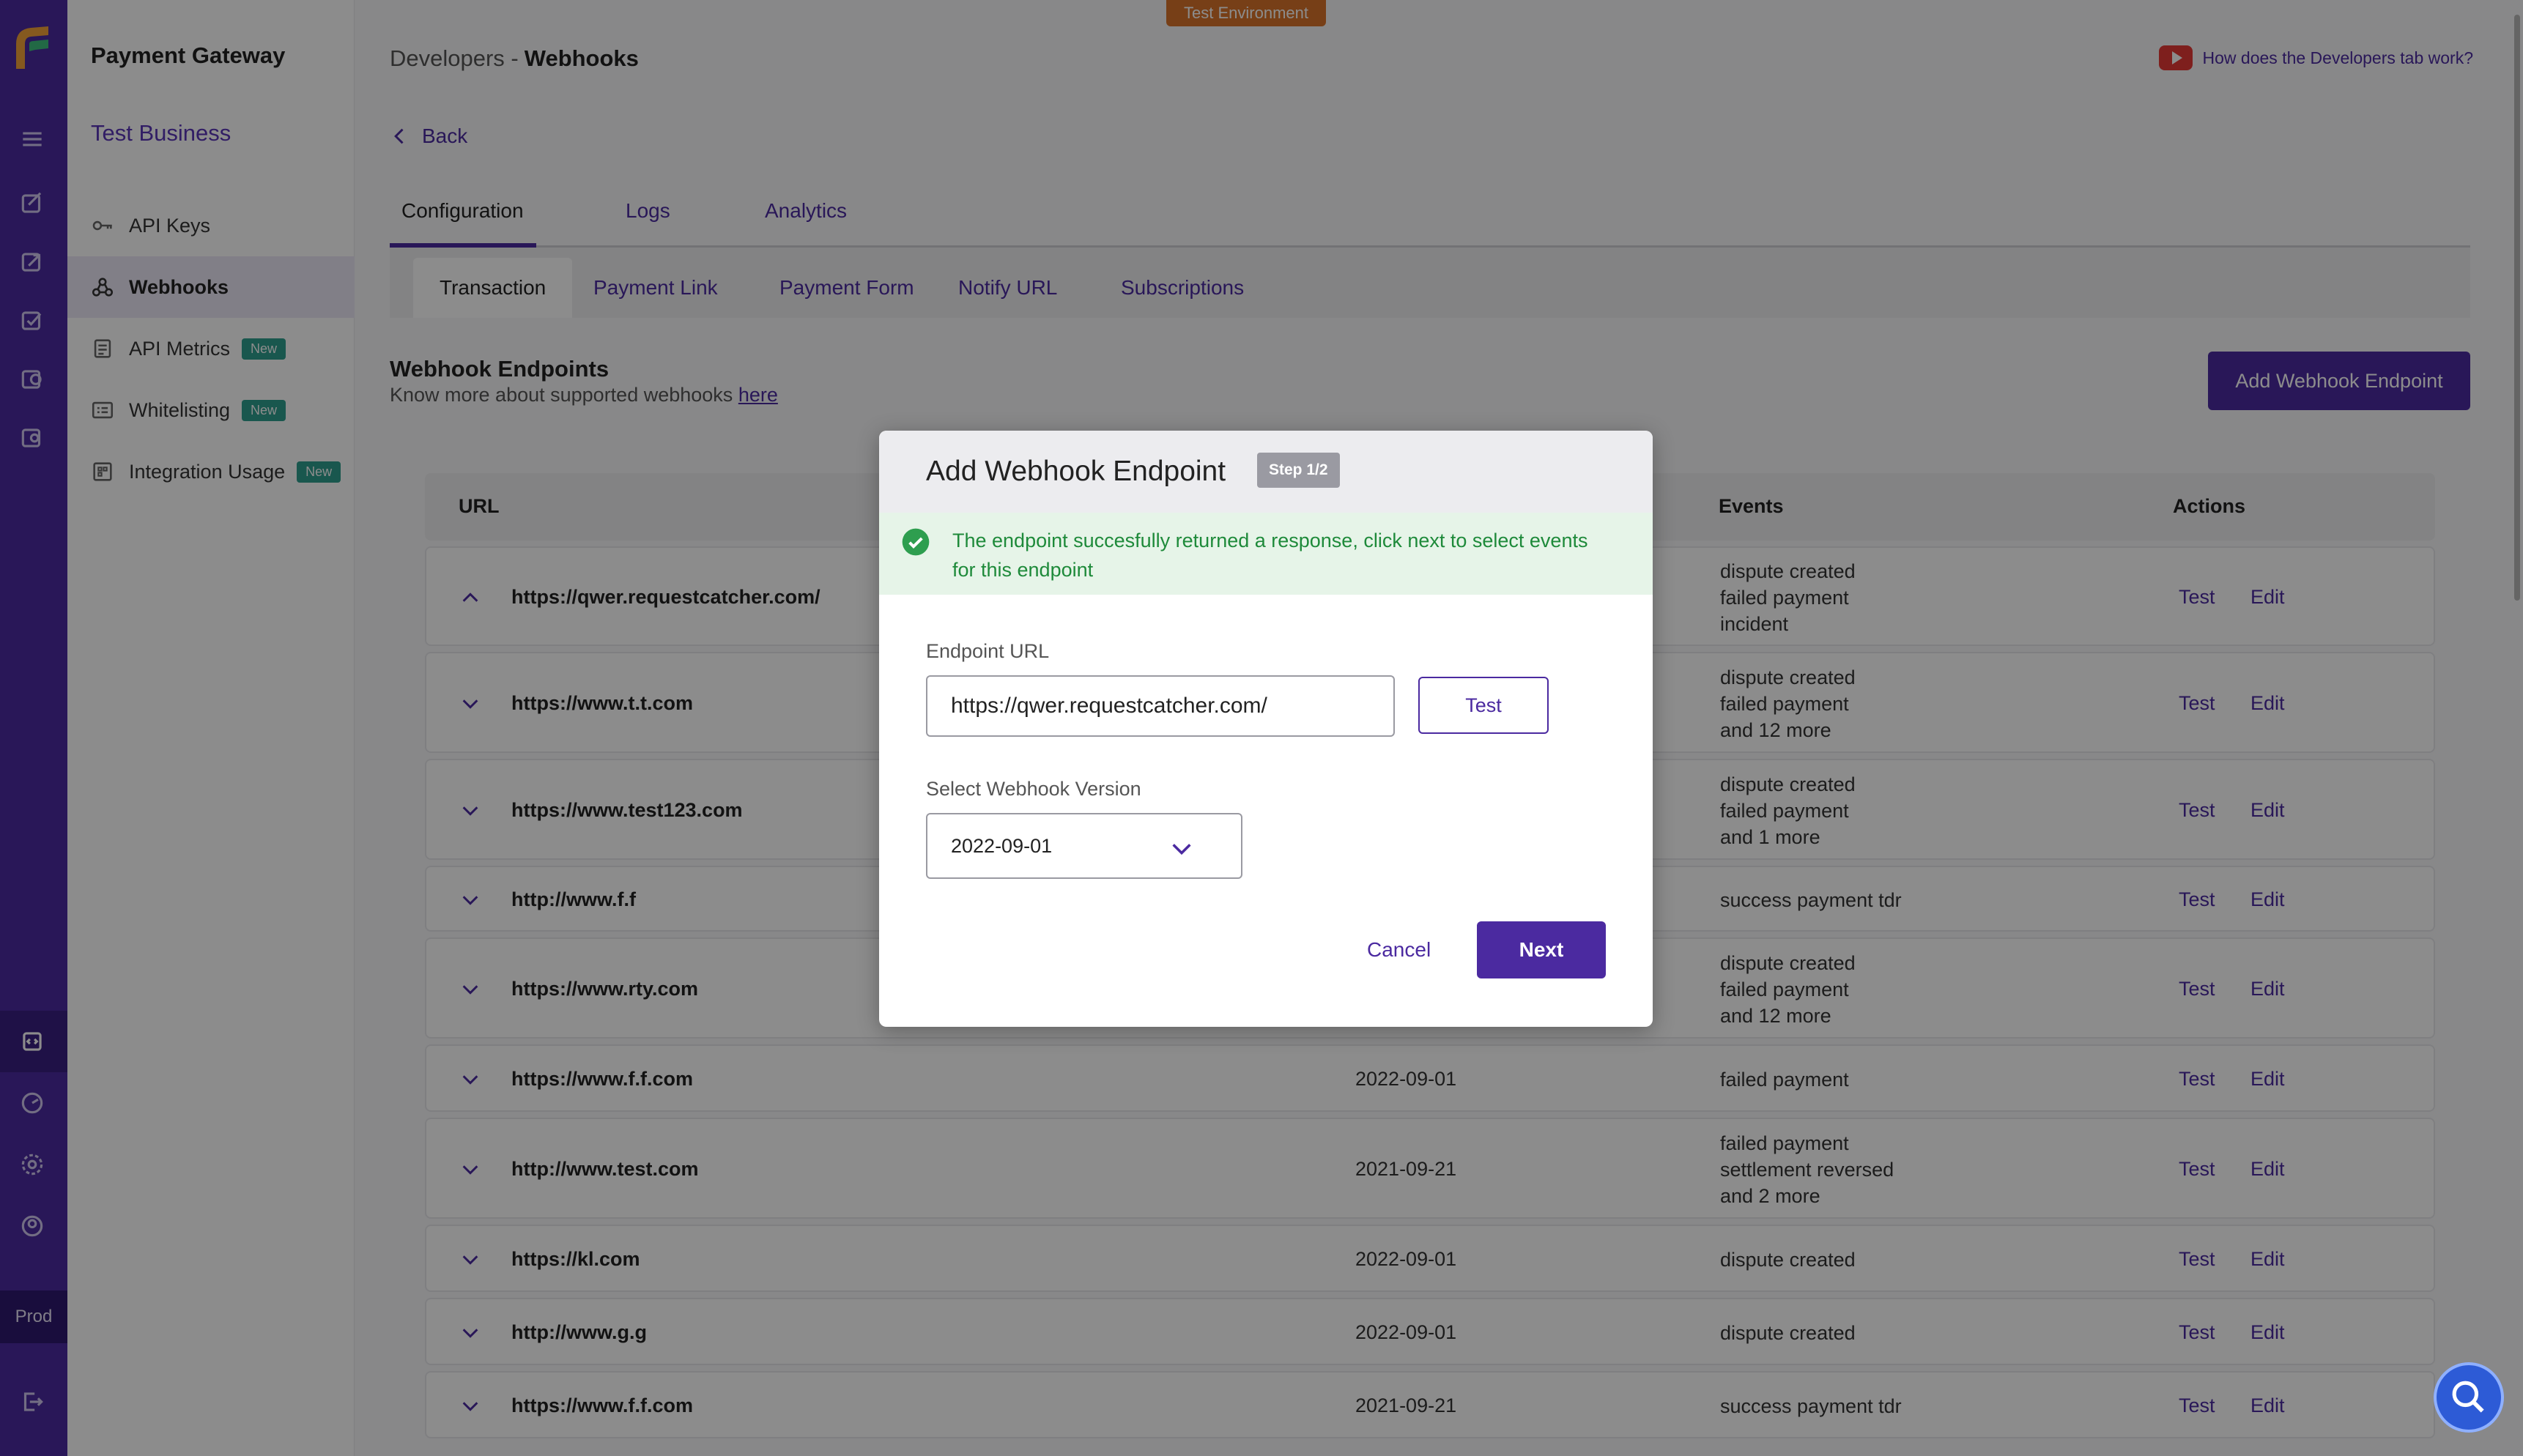 This screenshot has width=2523, height=1456. I want to click on search-help-button, so click(2469, 1397).